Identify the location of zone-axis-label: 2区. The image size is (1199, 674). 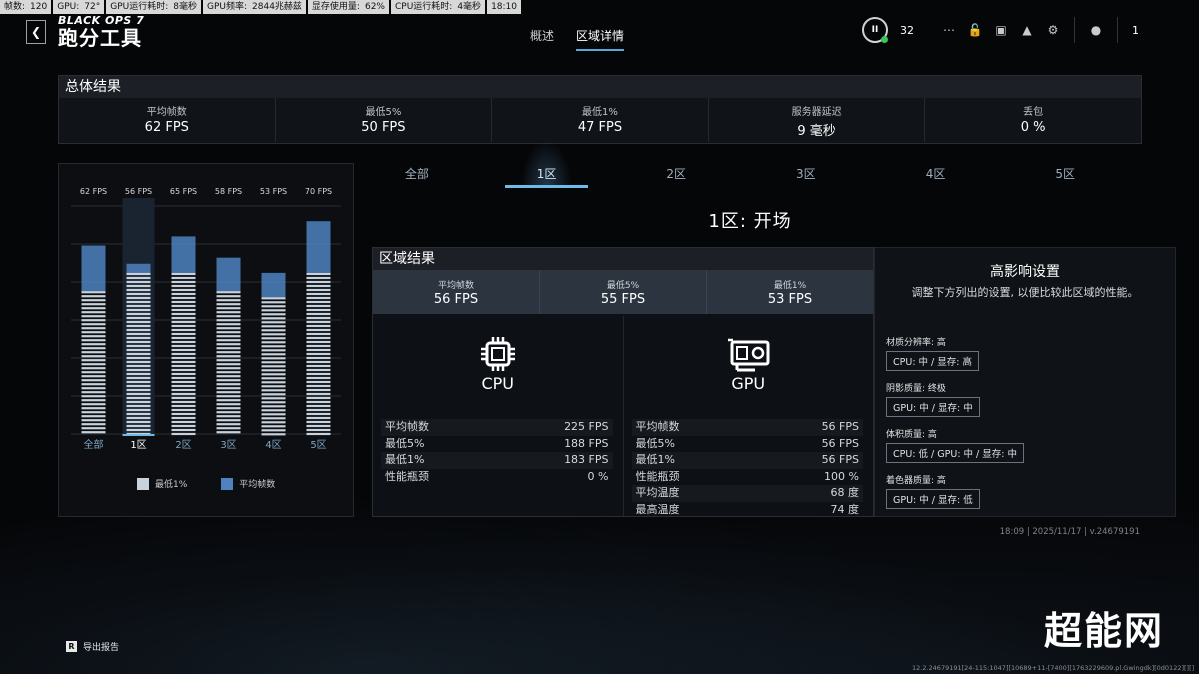
(183, 445).